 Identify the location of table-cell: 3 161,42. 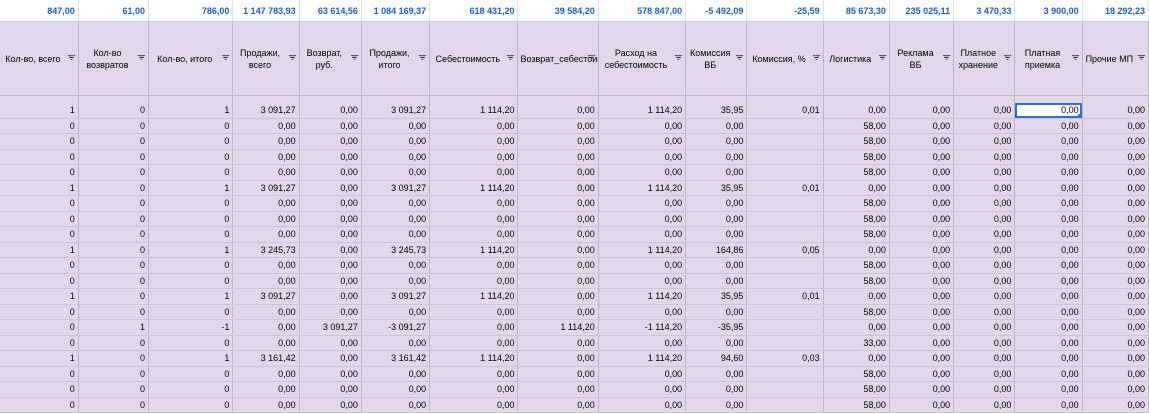
(396, 358).